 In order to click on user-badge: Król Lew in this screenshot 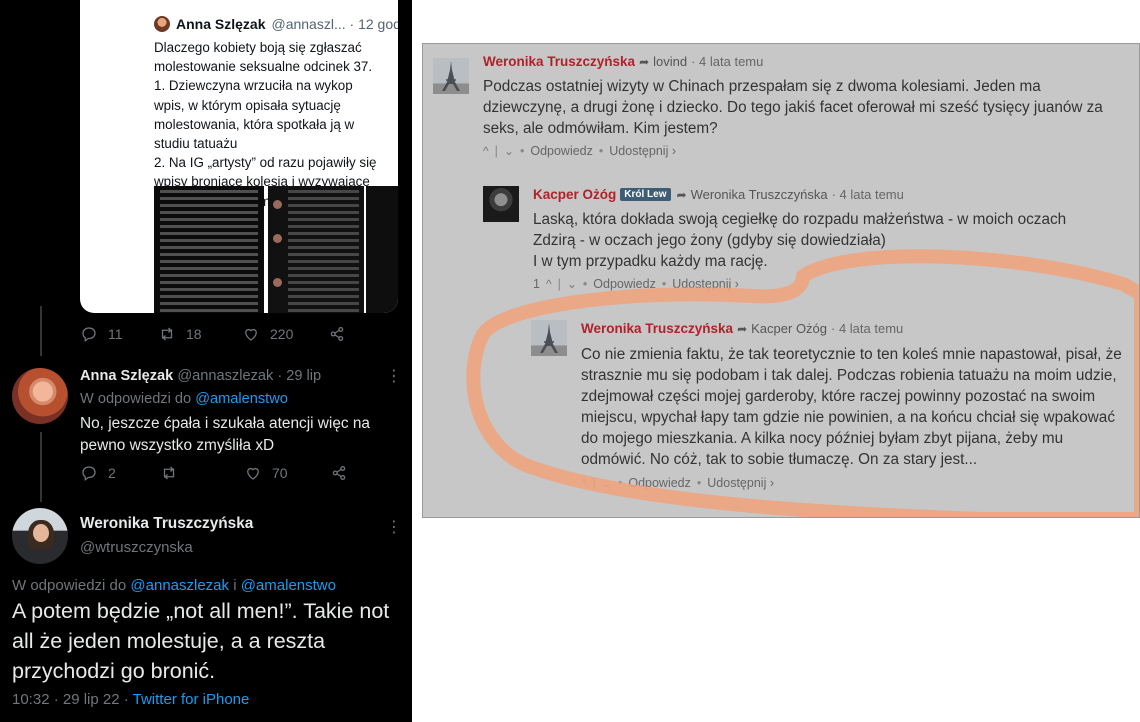, I will do `click(645, 194)`.